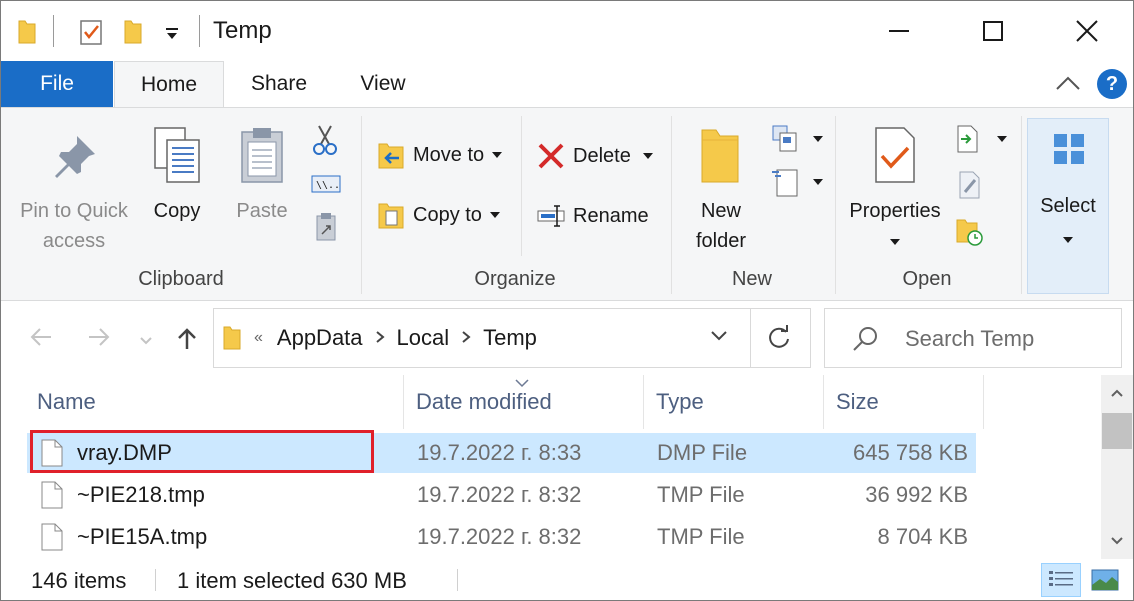 The height and width of the screenshot is (601, 1134). I want to click on breadcrumb-item: Temp, so click(510, 338).